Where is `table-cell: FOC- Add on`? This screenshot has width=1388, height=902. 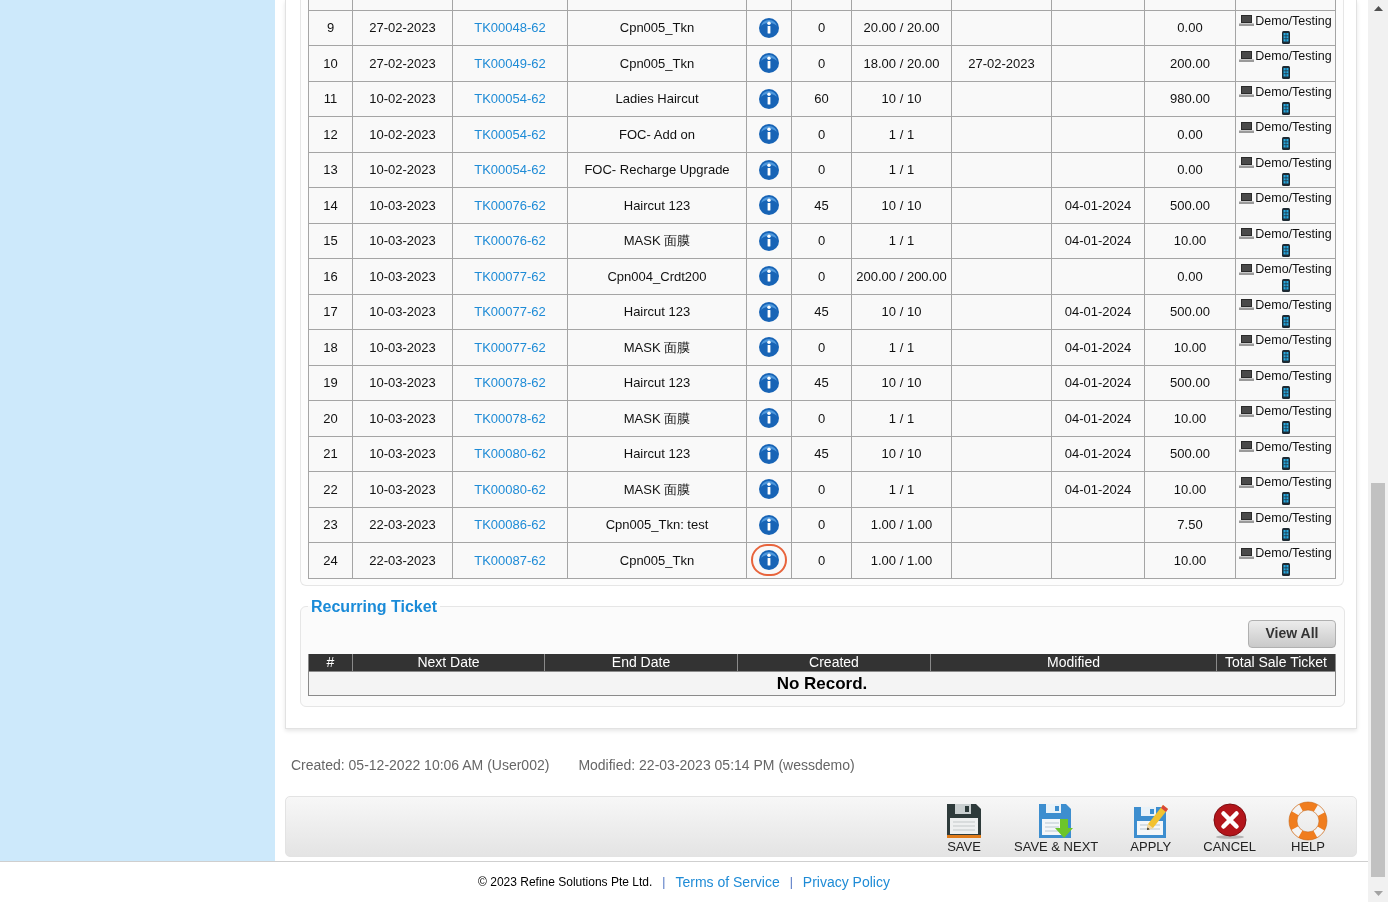
table-cell: FOC- Add on is located at coordinates (657, 134).